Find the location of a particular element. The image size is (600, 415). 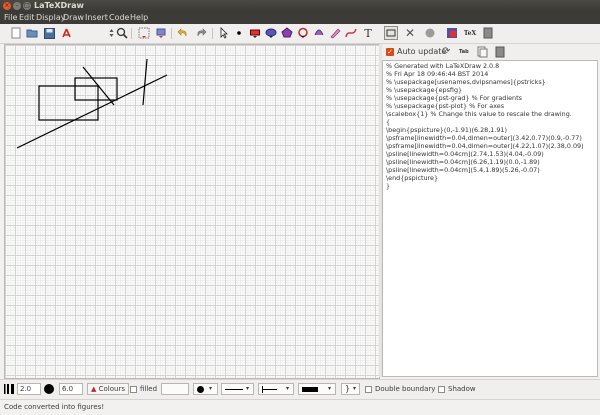

colours-arrow-icon: ▲ is located at coordinates (94, 389).